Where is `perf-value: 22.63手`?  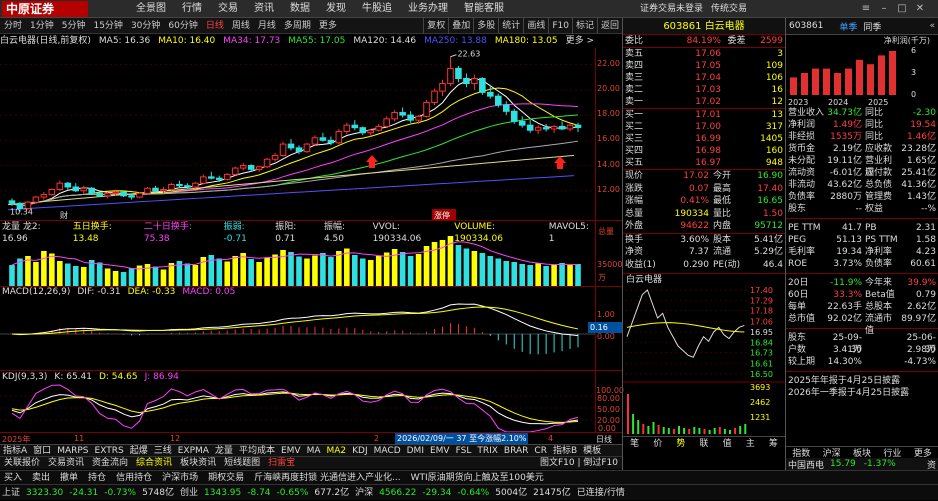 perf-value: 22.63手 is located at coordinates (844, 307).